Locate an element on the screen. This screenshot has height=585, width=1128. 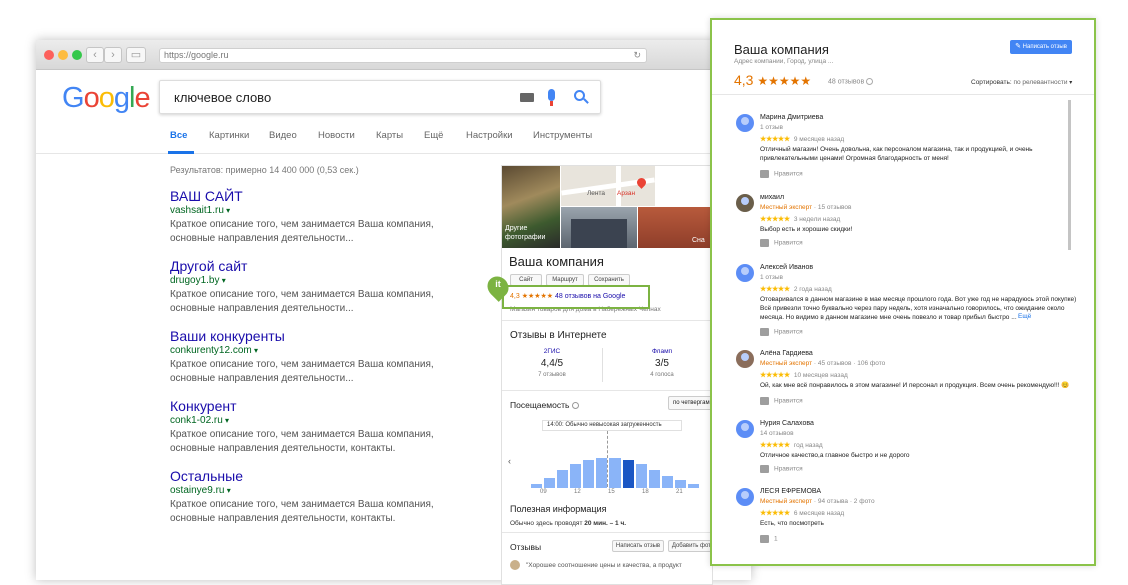
result-url: conkurenty12.com is located at coordinates (335, 351).